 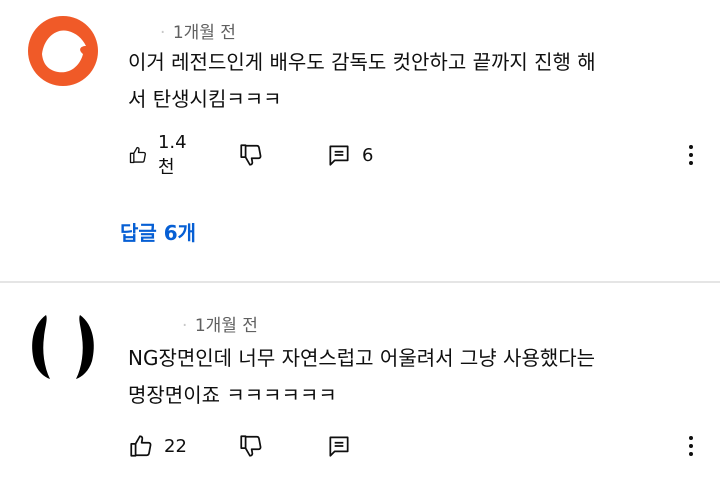 I want to click on reply-count: 6, so click(x=368, y=155).